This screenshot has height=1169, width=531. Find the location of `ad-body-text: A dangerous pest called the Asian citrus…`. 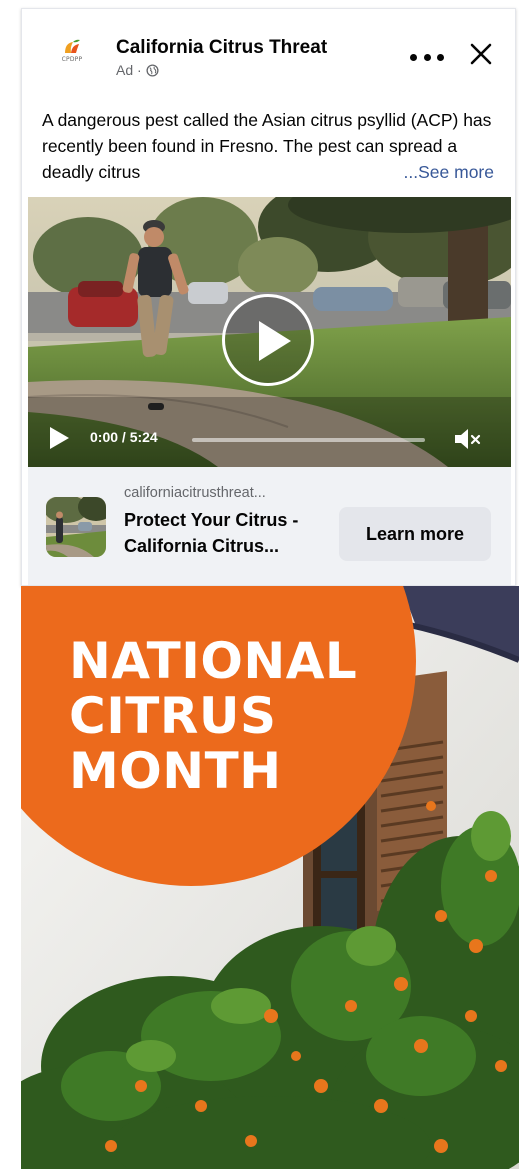

ad-body-text: A dangerous pest called the Asian citrus… is located at coordinates (270, 146).